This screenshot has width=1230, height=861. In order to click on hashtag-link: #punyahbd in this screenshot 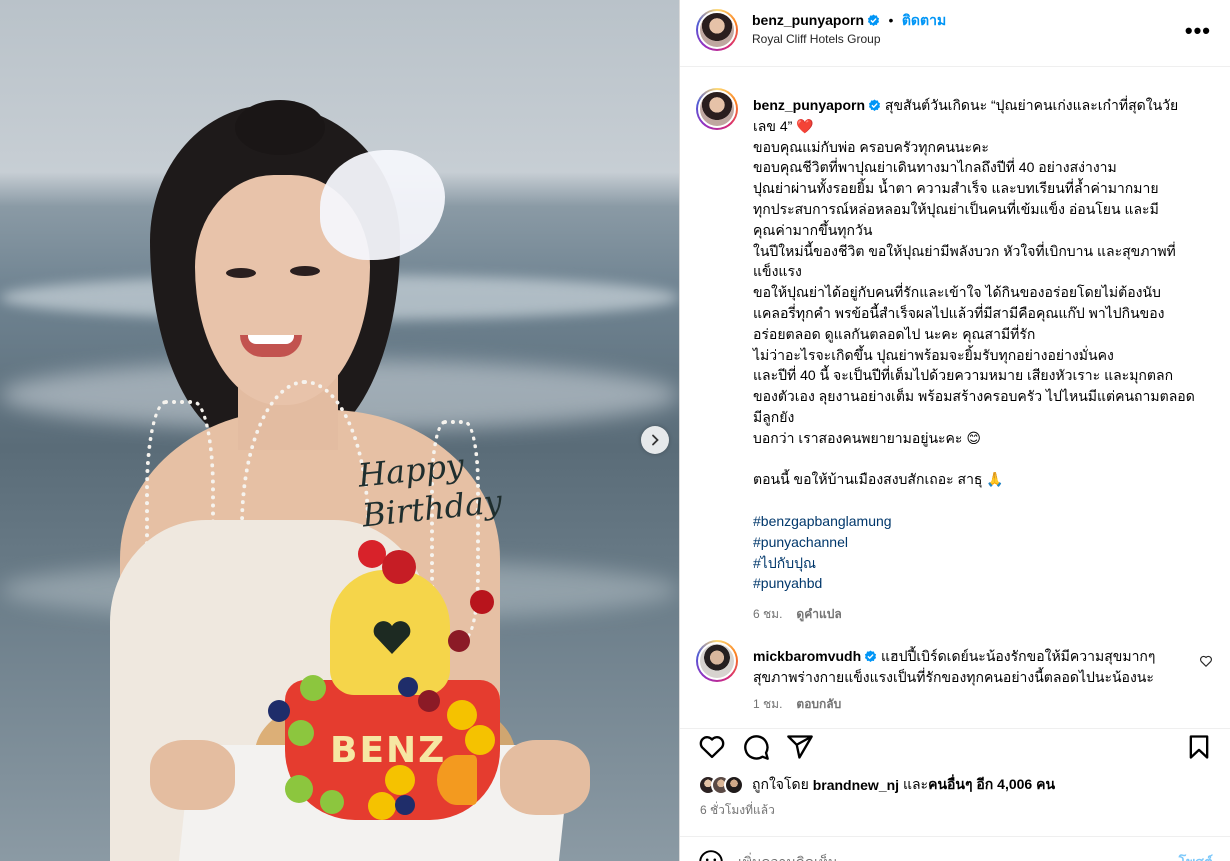, I will do `click(983, 583)`.